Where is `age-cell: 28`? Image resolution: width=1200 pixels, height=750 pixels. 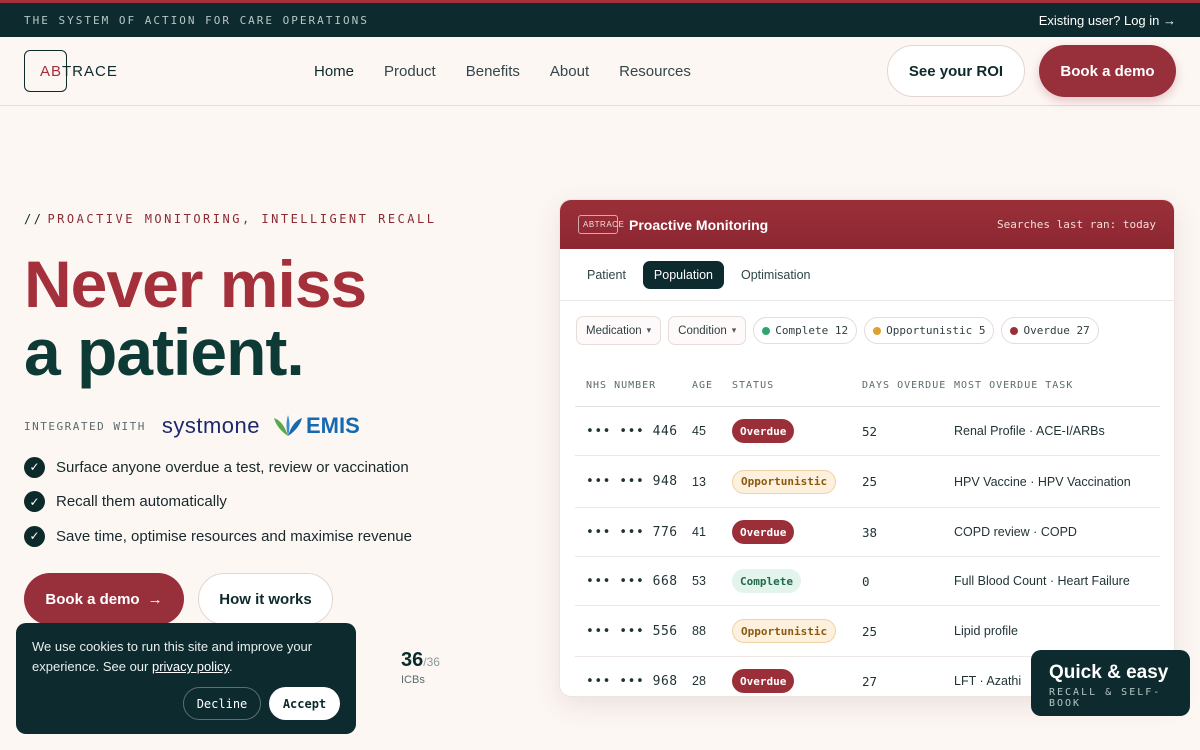
age-cell: 28 is located at coordinates (699, 681).